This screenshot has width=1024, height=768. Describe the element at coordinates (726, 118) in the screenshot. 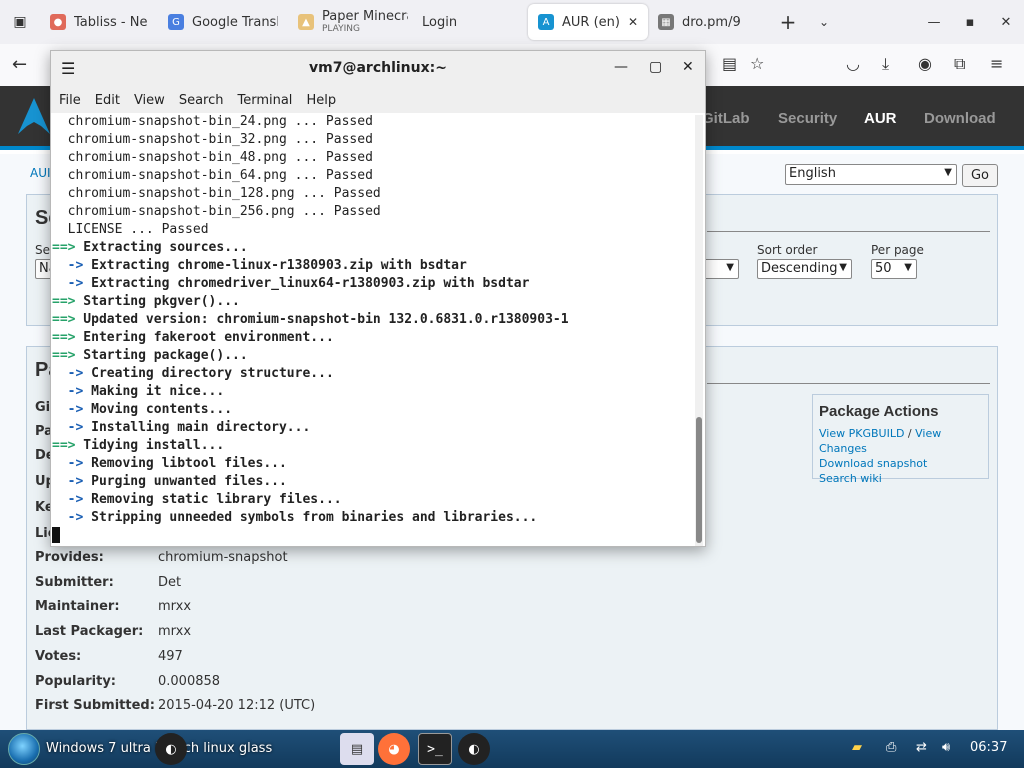

I see `nav-gitlab: GitLab` at that location.